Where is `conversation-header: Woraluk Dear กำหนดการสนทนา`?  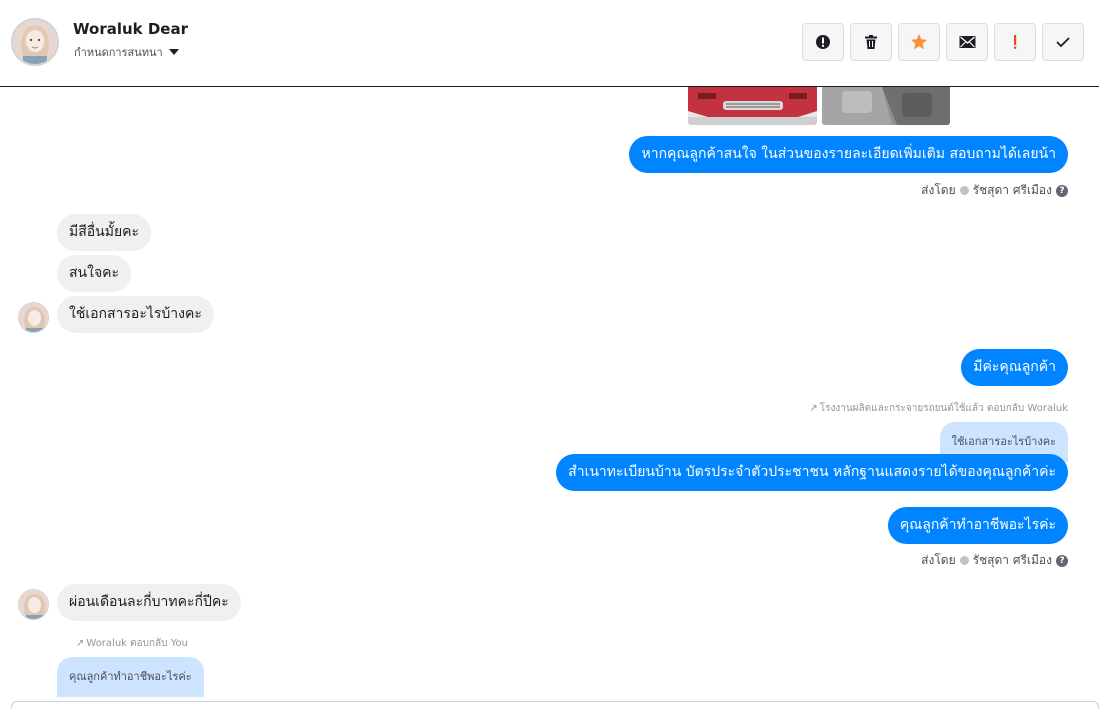
conversation-header: Woraluk Dear กำหนดการสนทนา is located at coordinates (549, 43).